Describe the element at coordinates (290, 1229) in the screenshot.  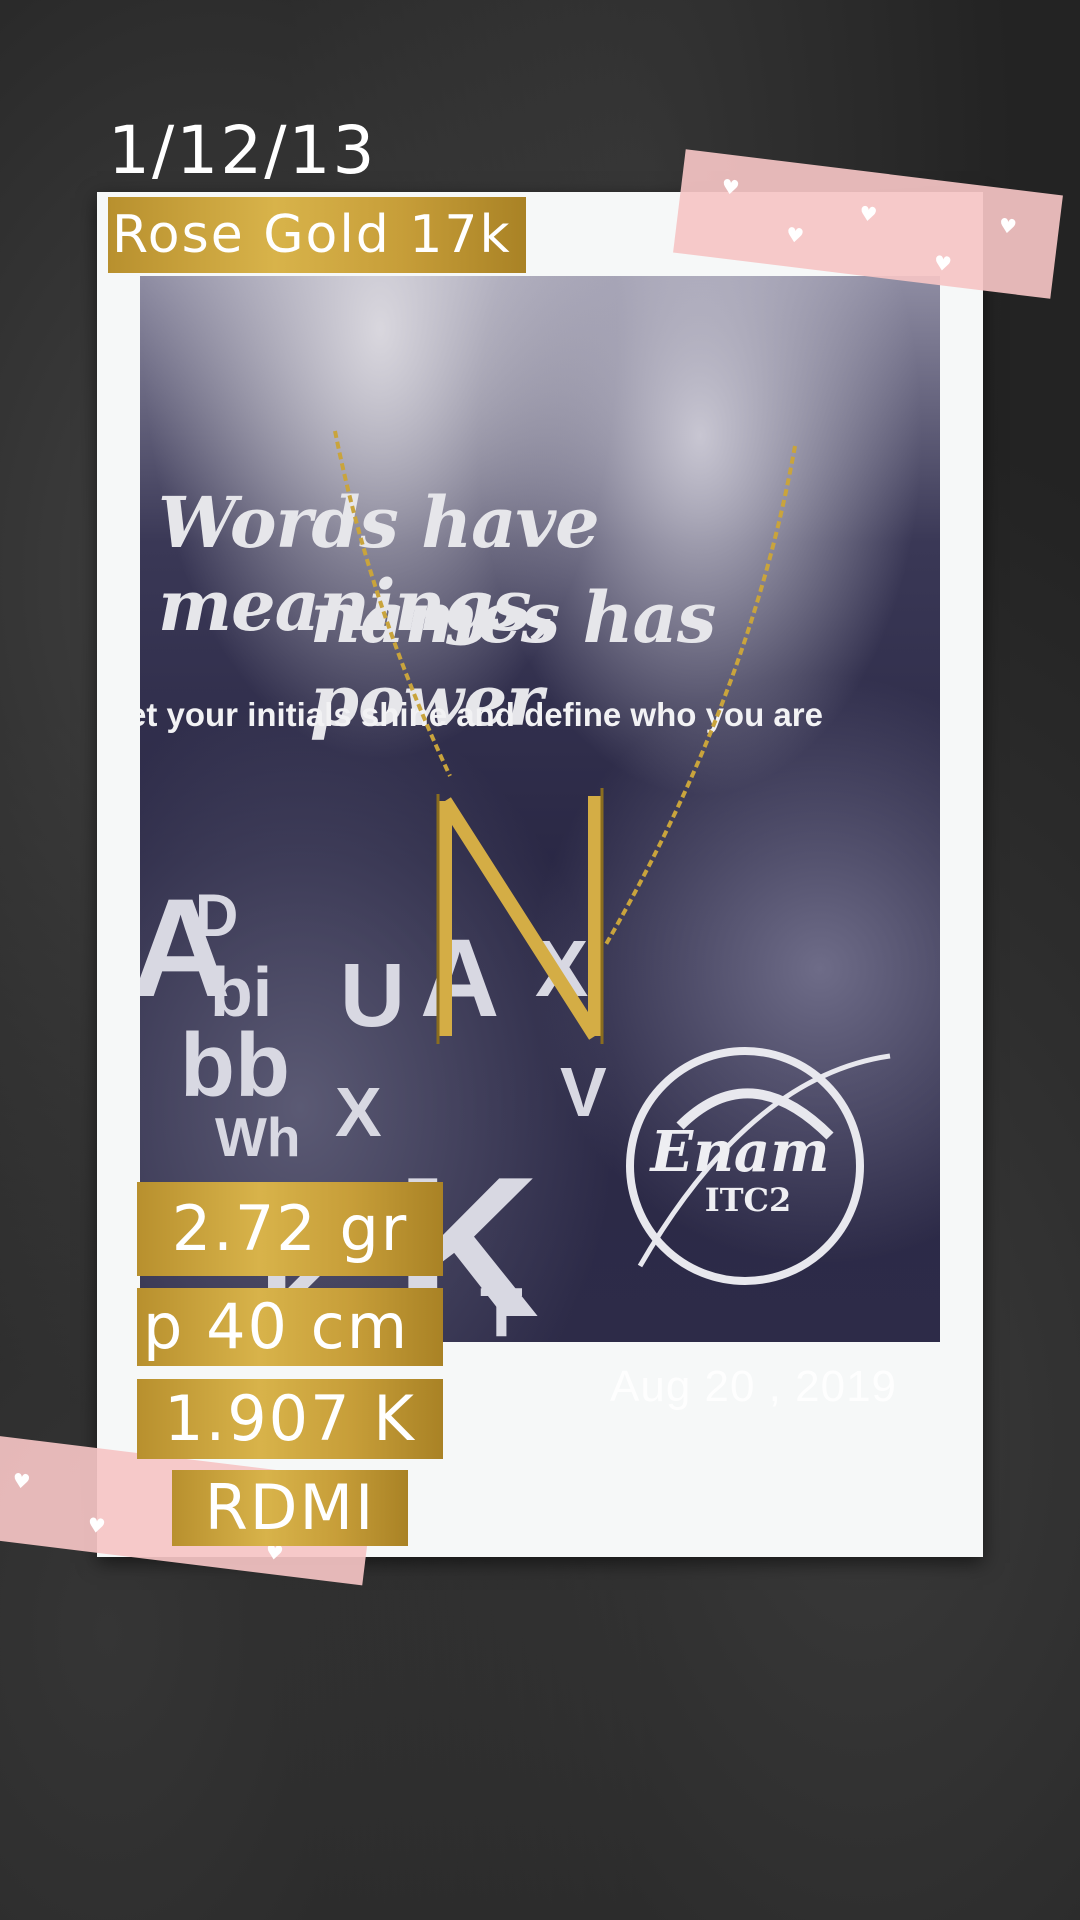
I see `weight-label: 2.72 gr` at that location.